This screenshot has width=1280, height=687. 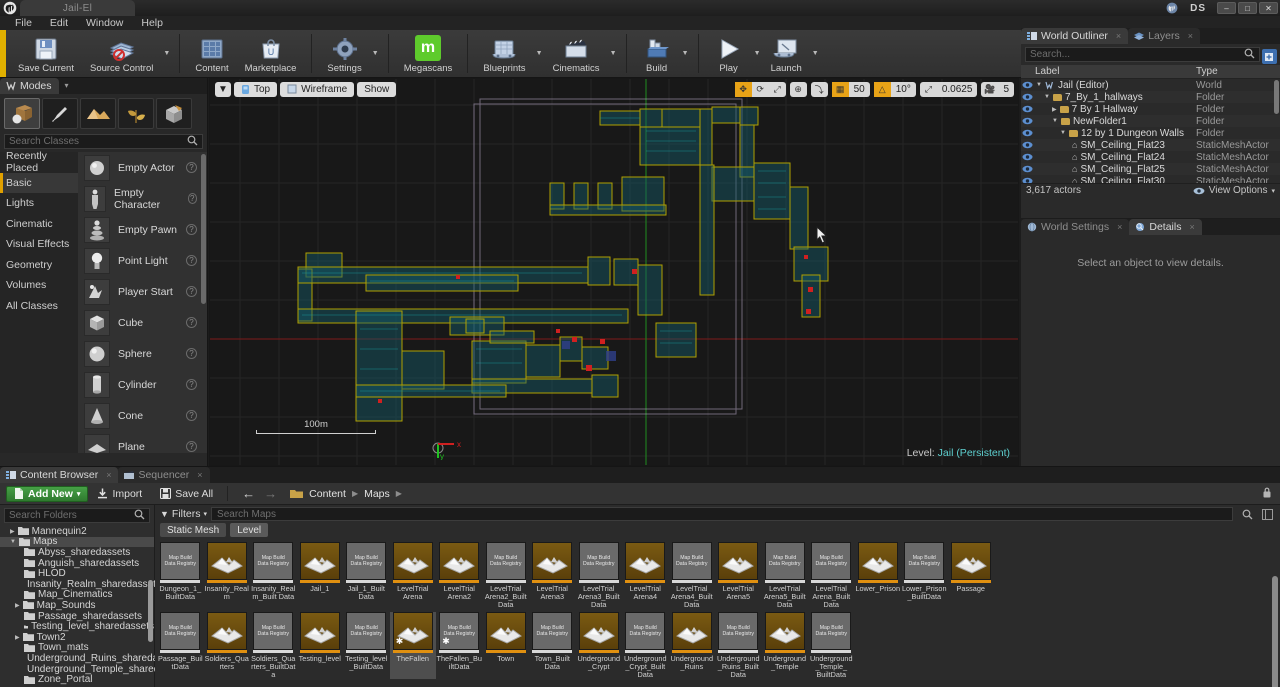 I want to click on tab-details: Details ×, so click(x=1165, y=227).